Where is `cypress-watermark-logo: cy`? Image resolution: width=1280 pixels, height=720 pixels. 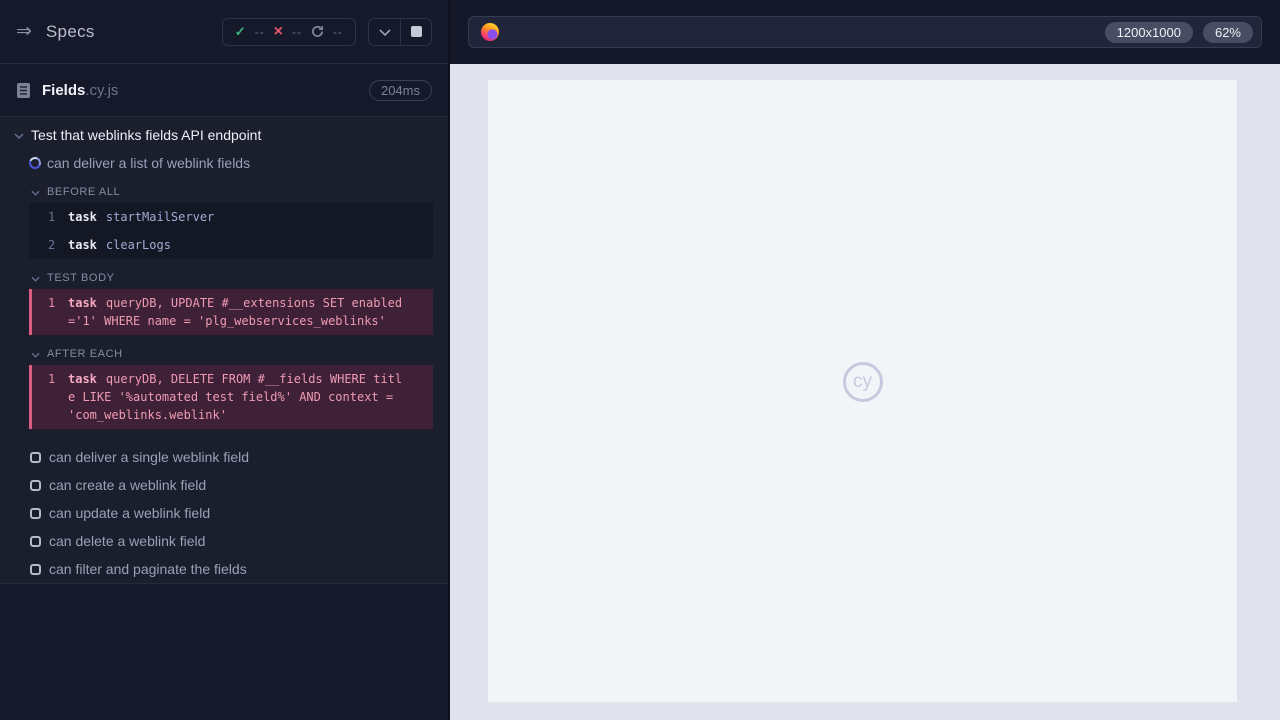
cypress-watermark-logo: cy is located at coordinates (862, 382).